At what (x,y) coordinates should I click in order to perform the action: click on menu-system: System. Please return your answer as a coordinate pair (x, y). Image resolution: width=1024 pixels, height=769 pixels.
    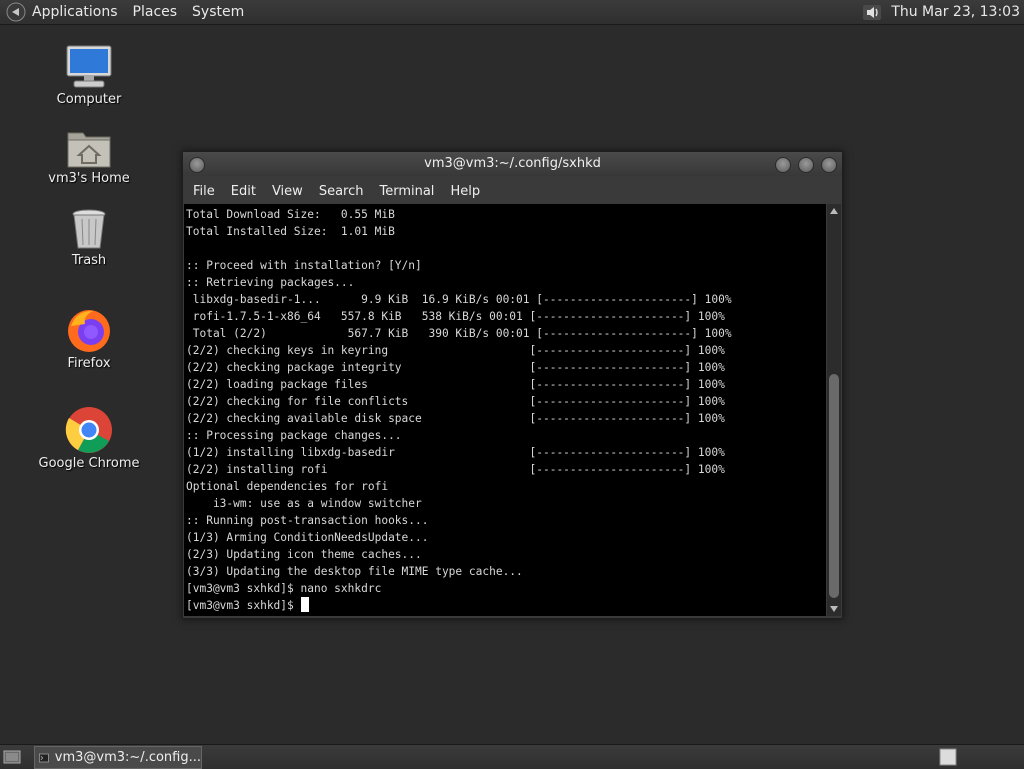
    Looking at the image, I should click on (218, 12).